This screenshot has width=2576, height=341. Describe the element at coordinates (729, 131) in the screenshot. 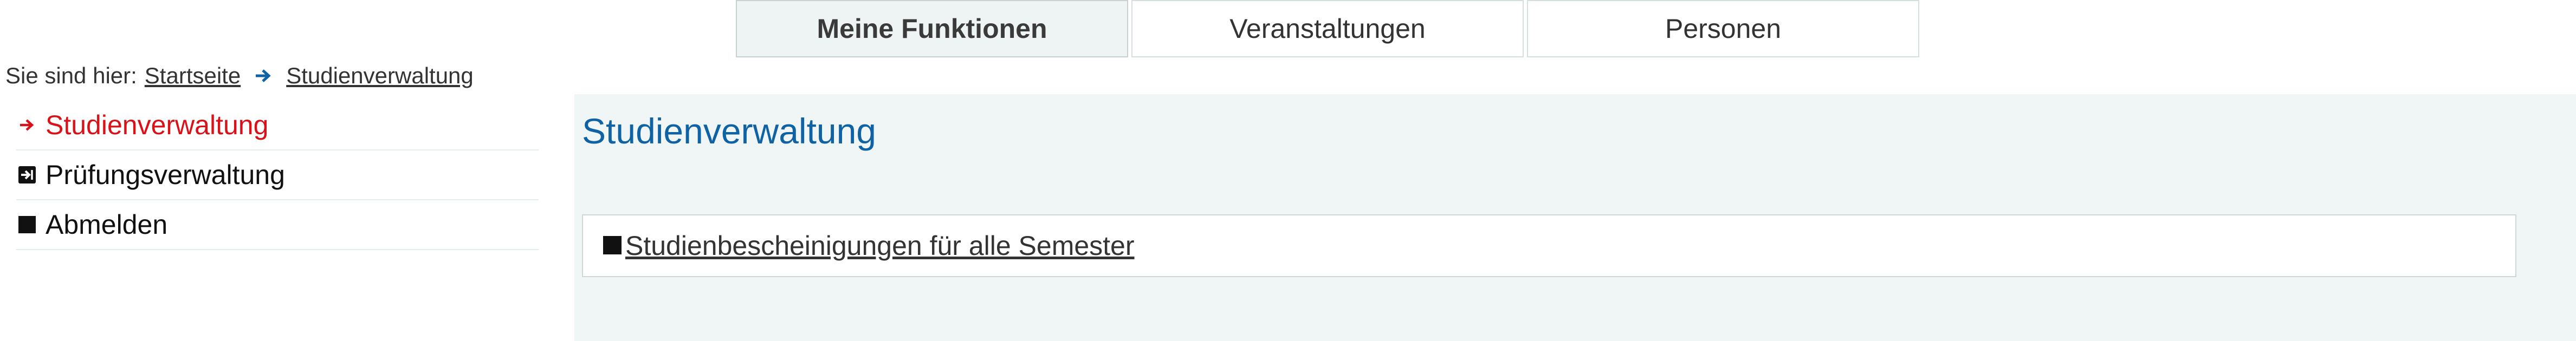

I see `page-title: Studienverwaltung` at that location.